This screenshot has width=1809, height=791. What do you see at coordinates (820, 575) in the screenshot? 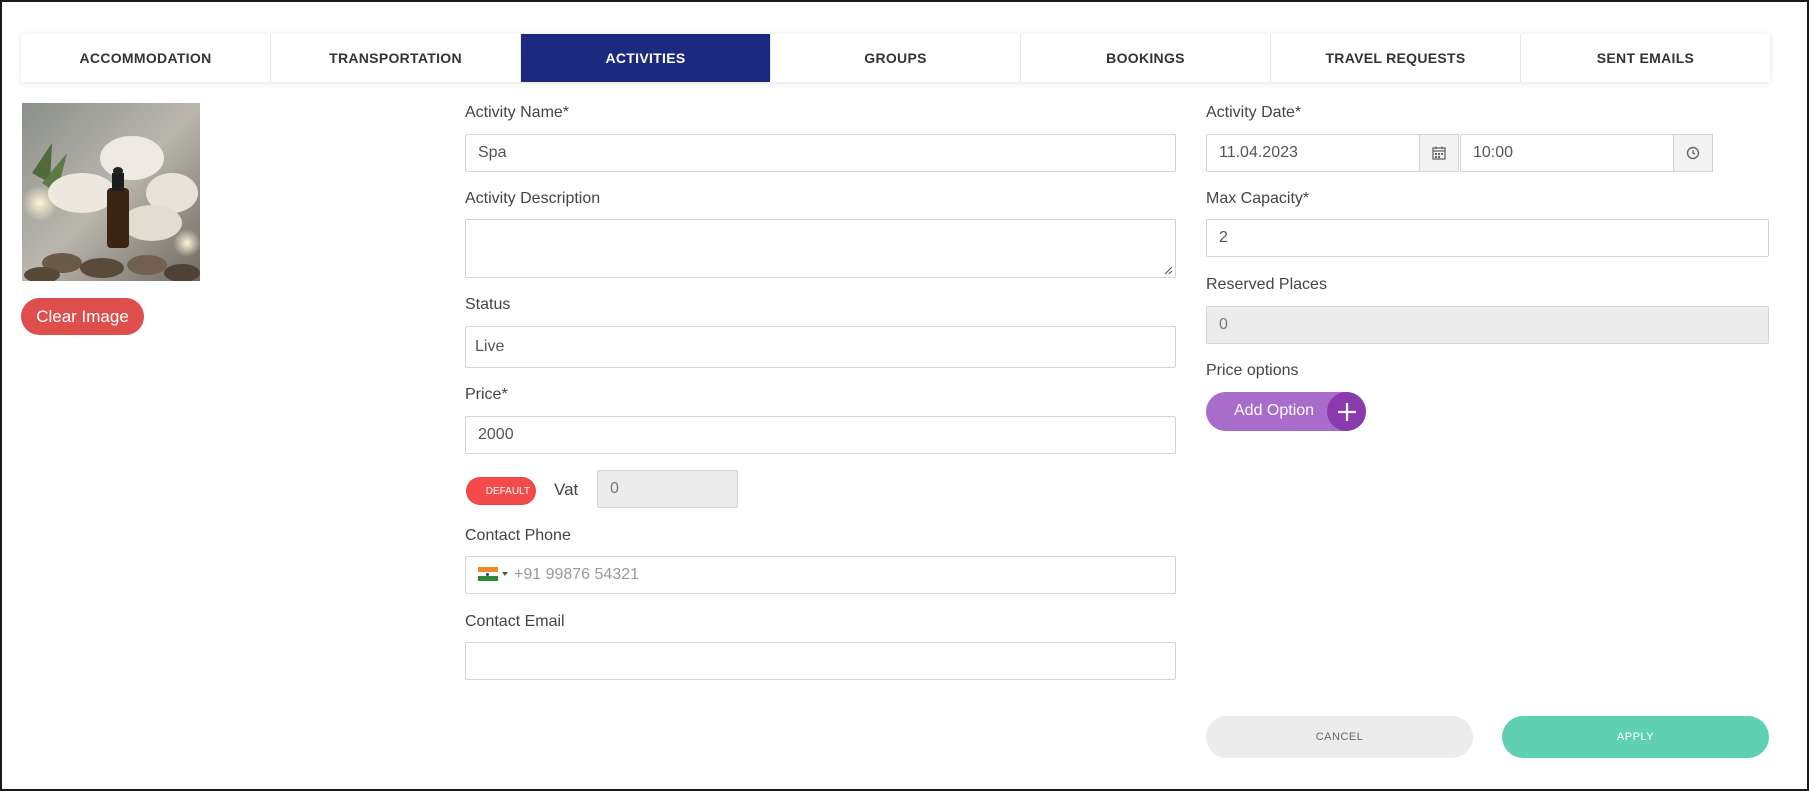
I see `contact-phone-input: +91 99876 54321` at bounding box center [820, 575].